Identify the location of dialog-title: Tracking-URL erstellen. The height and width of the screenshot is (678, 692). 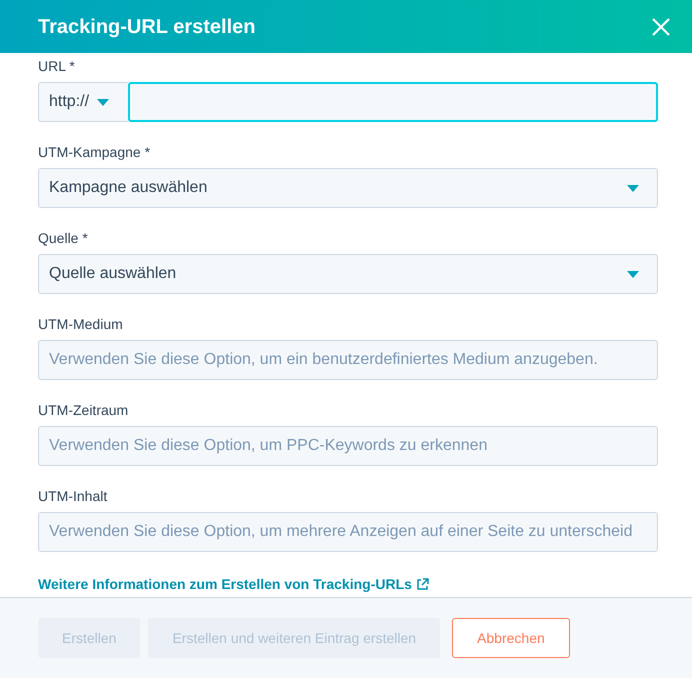
(147, 27).